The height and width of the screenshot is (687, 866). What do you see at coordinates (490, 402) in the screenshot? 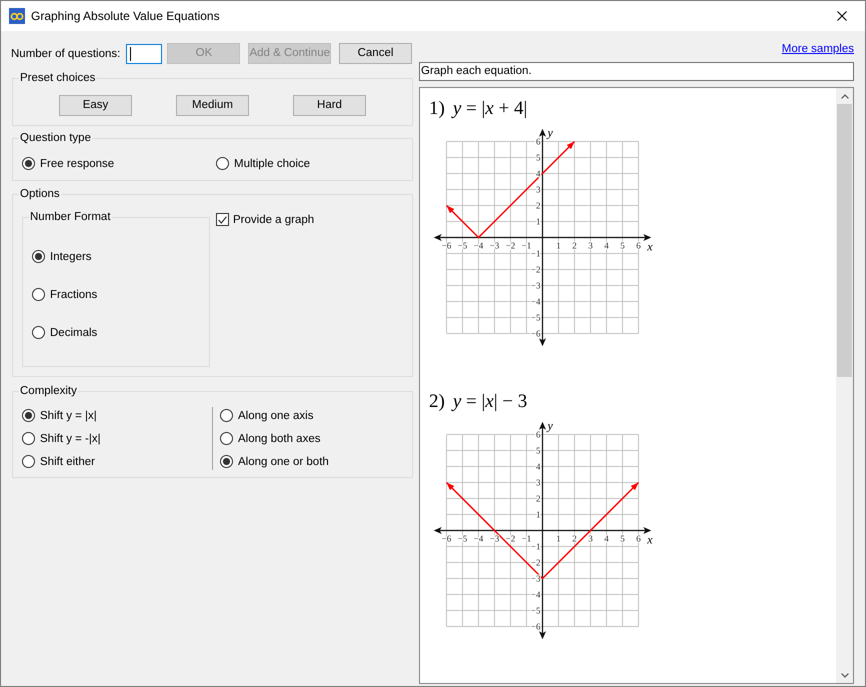
I see `equation: y = |x| − 3` at bounding box center [490, 402].